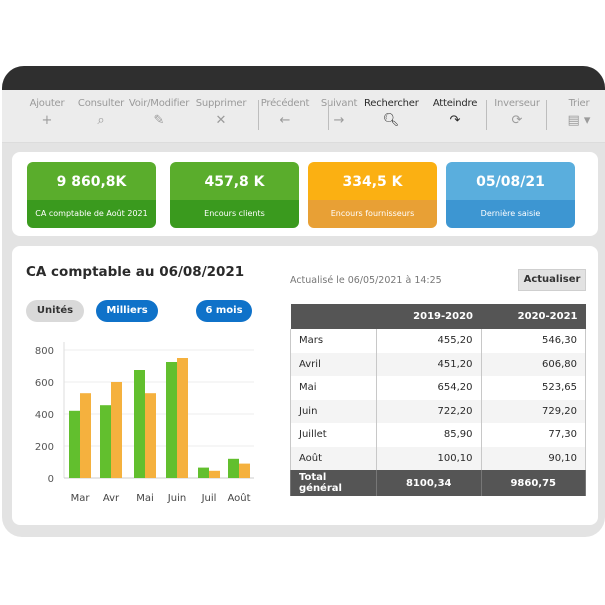 The image size is (605, 605). What do you see at coordinates (116, 430) in the screenshot?
I see `bar-2020-2021-Avr` at bounding box center [116, 430].